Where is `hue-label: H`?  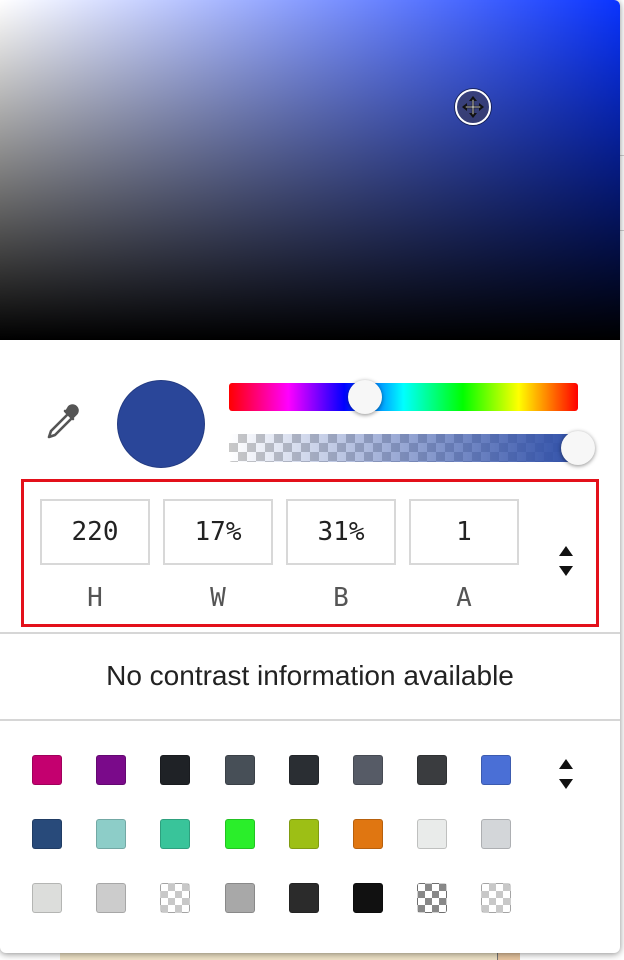 hue-label: H is located at coordinates (95, 598).